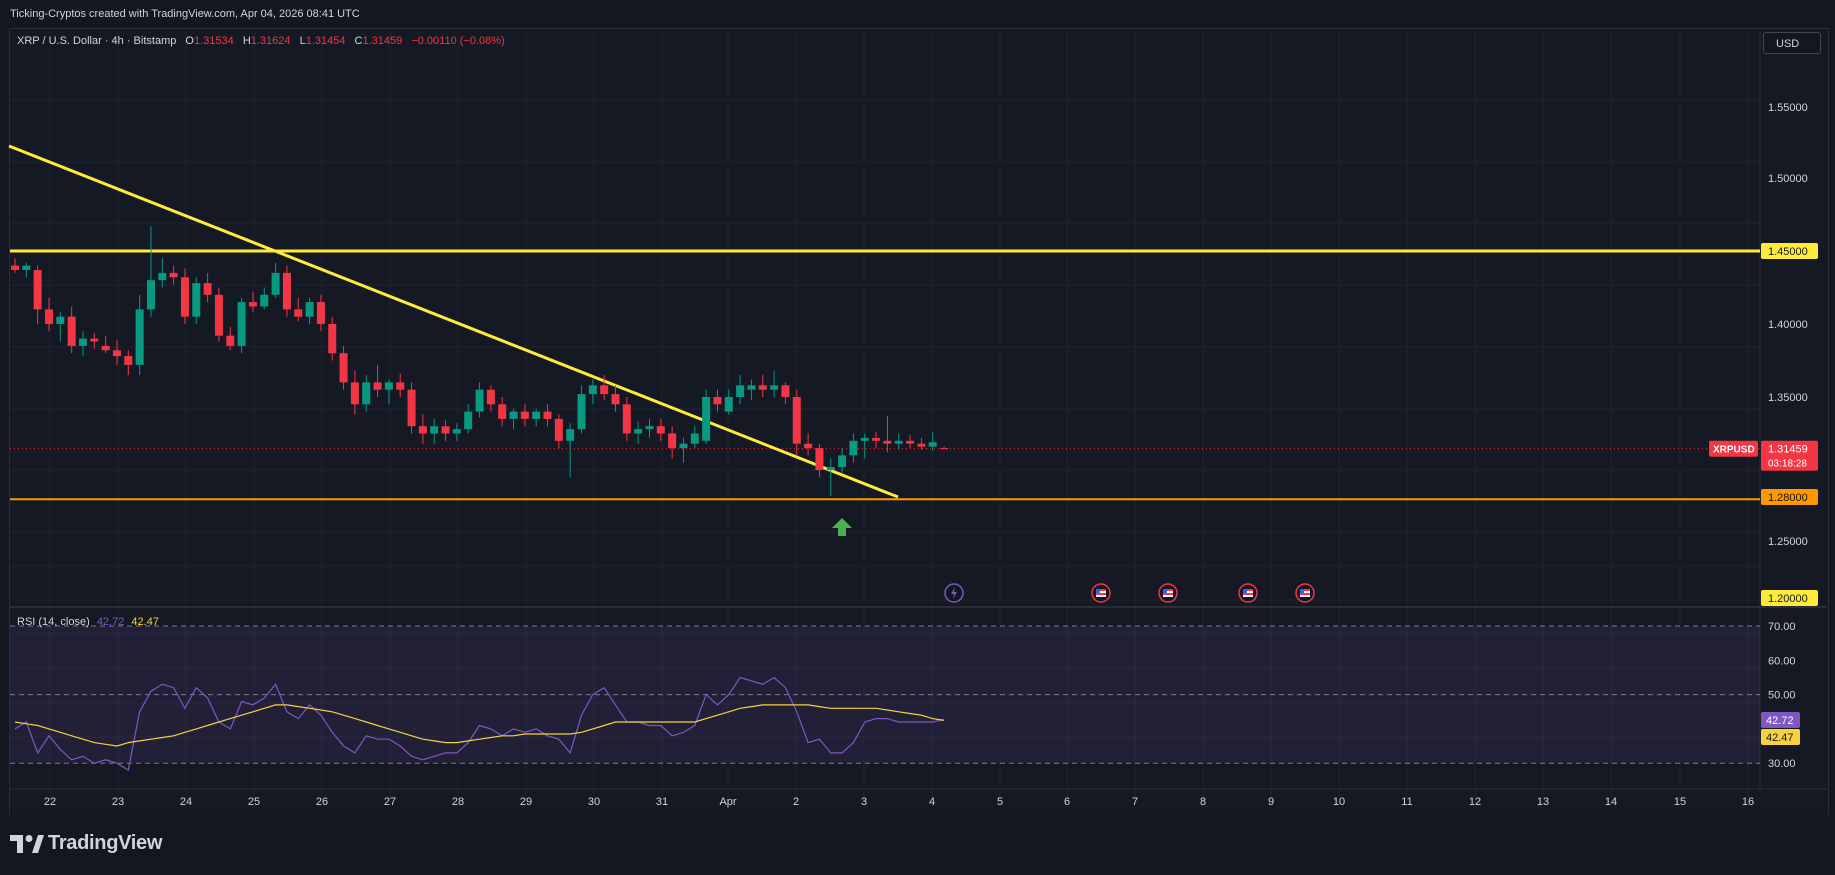 This screenshot has width=1835, height=875. I want to click on price-tick-label: 1.50000, so click(1788, 179).